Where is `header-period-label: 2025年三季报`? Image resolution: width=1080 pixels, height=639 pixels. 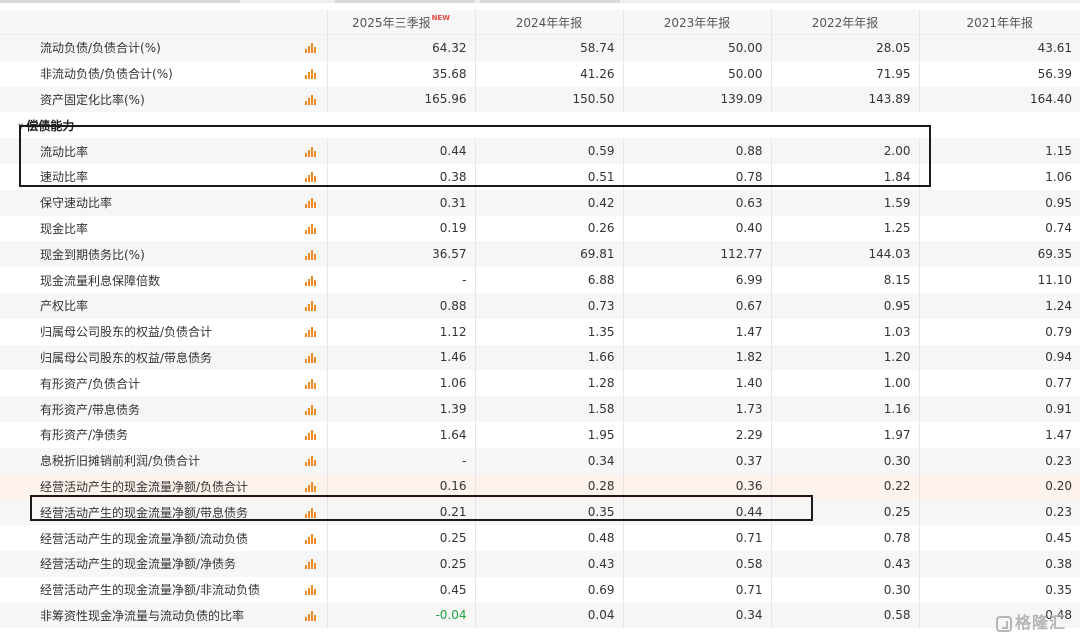 header-period-label: 2025年三季报 is located at coordinates (391, 22).